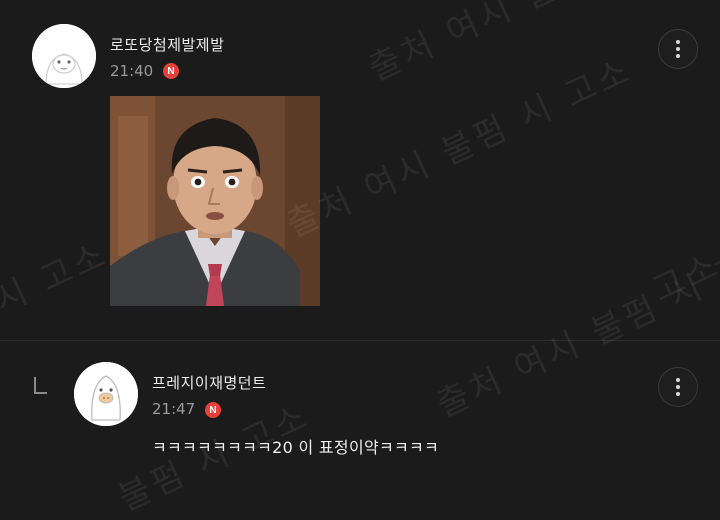  Describe the element at coordinates (40, 386) in the screenshot. I see `reply-arrow-icon` at that location.